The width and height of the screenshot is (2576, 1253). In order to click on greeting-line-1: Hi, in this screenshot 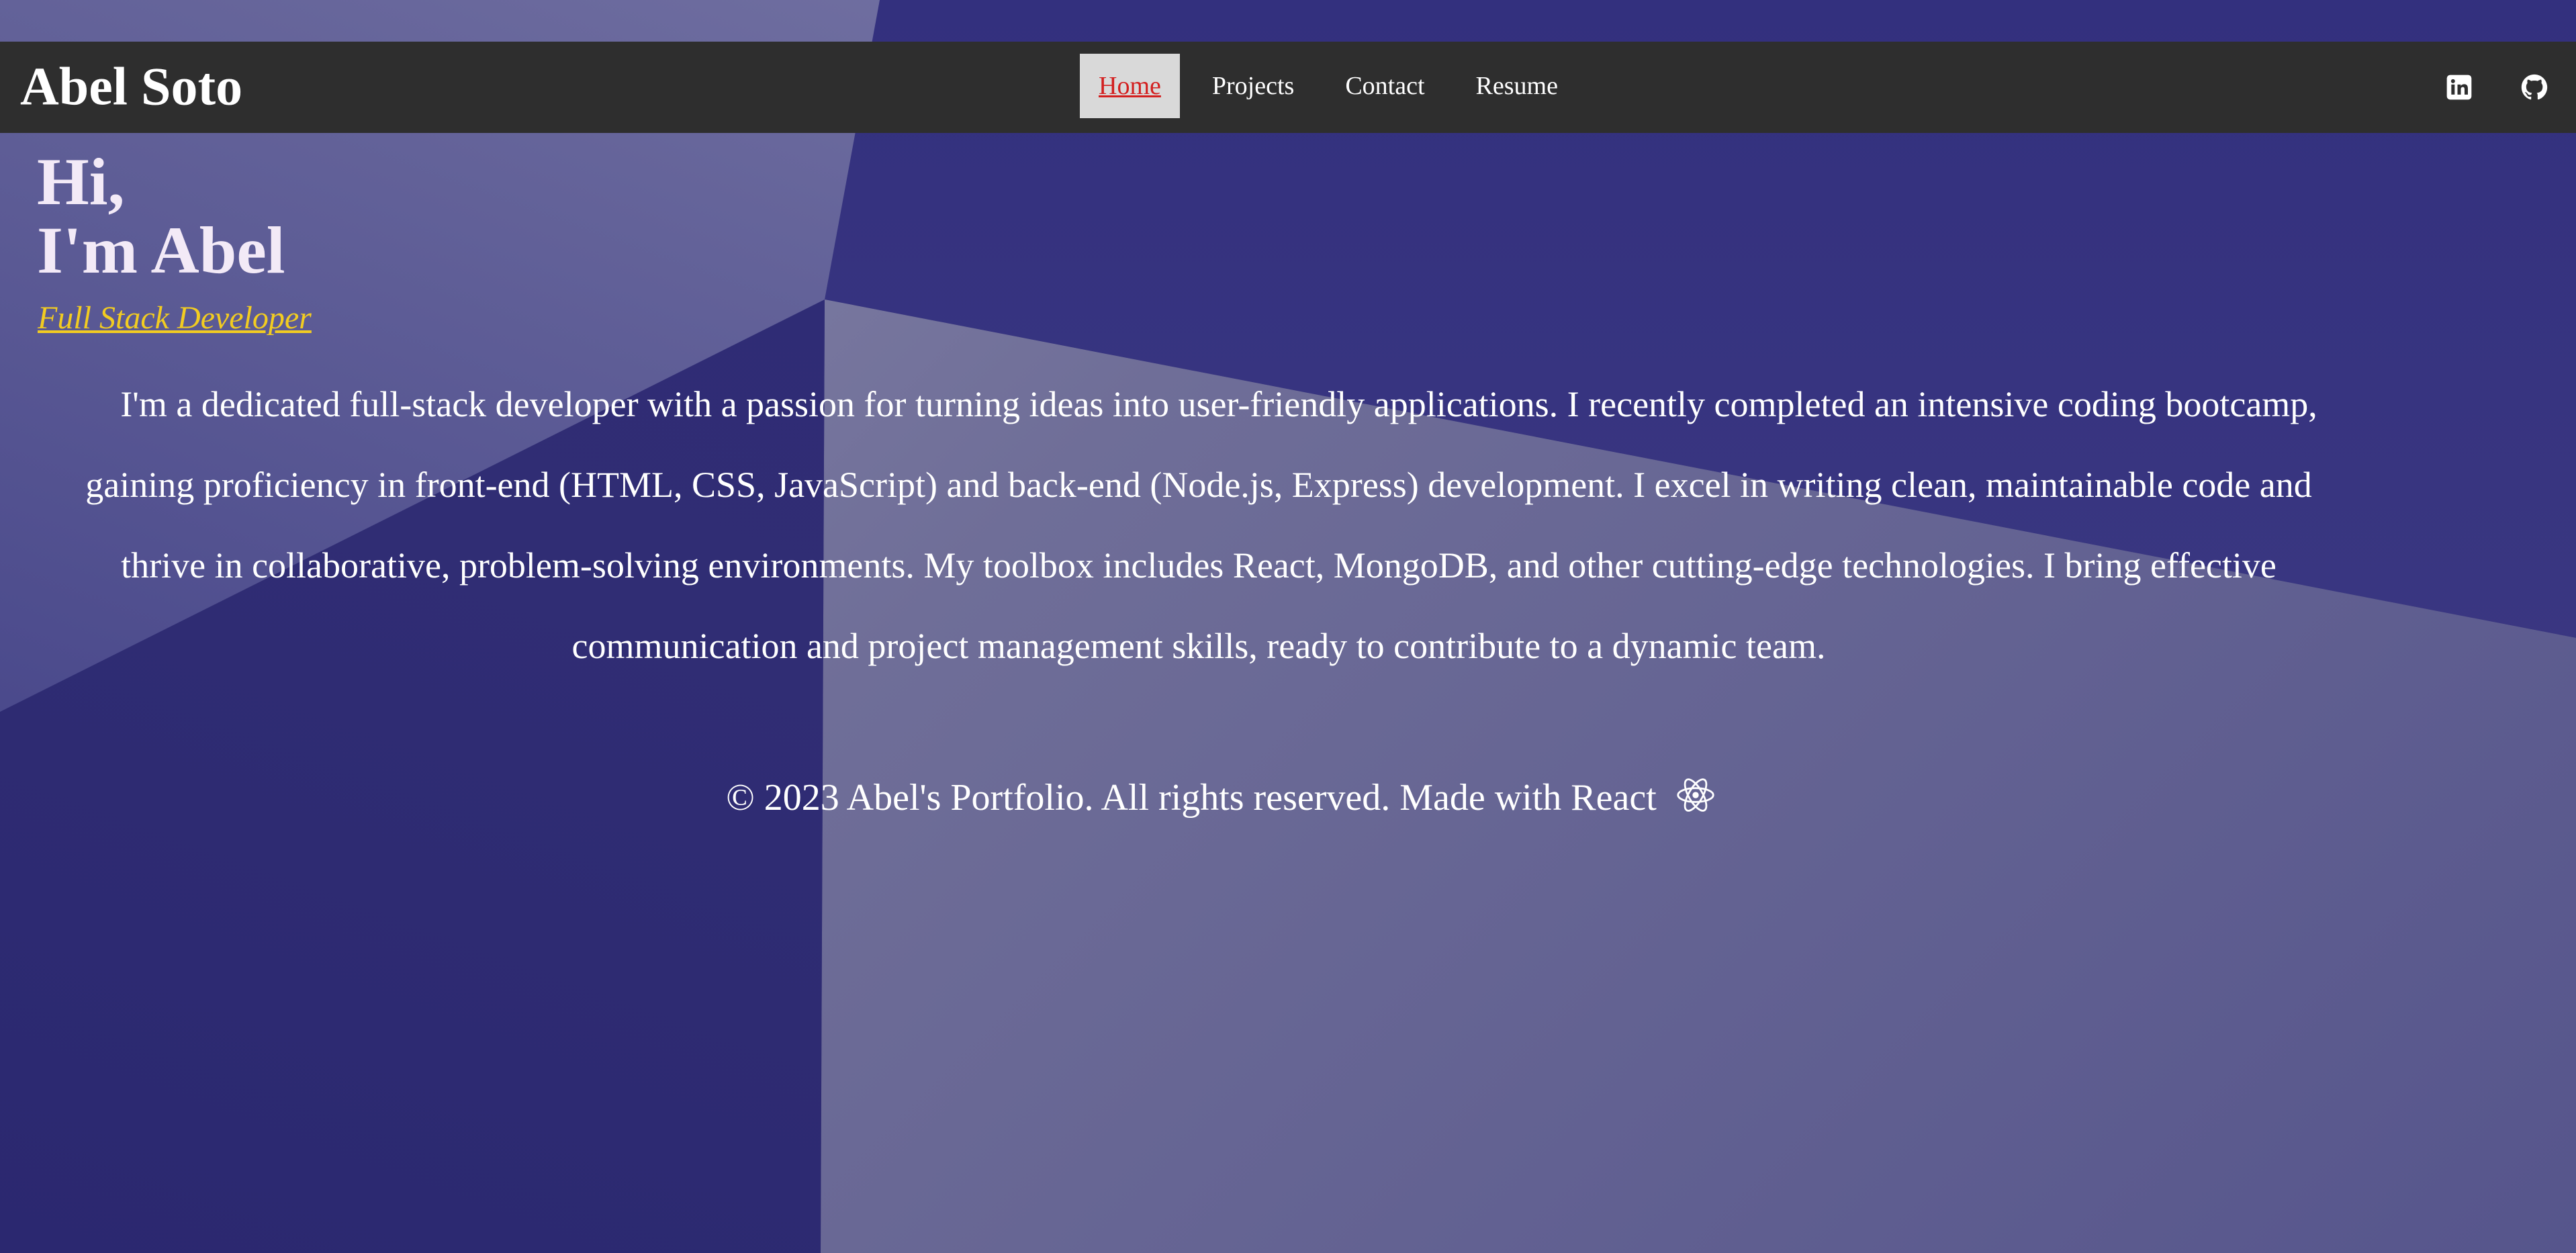, I will do `click(81, 181)`.